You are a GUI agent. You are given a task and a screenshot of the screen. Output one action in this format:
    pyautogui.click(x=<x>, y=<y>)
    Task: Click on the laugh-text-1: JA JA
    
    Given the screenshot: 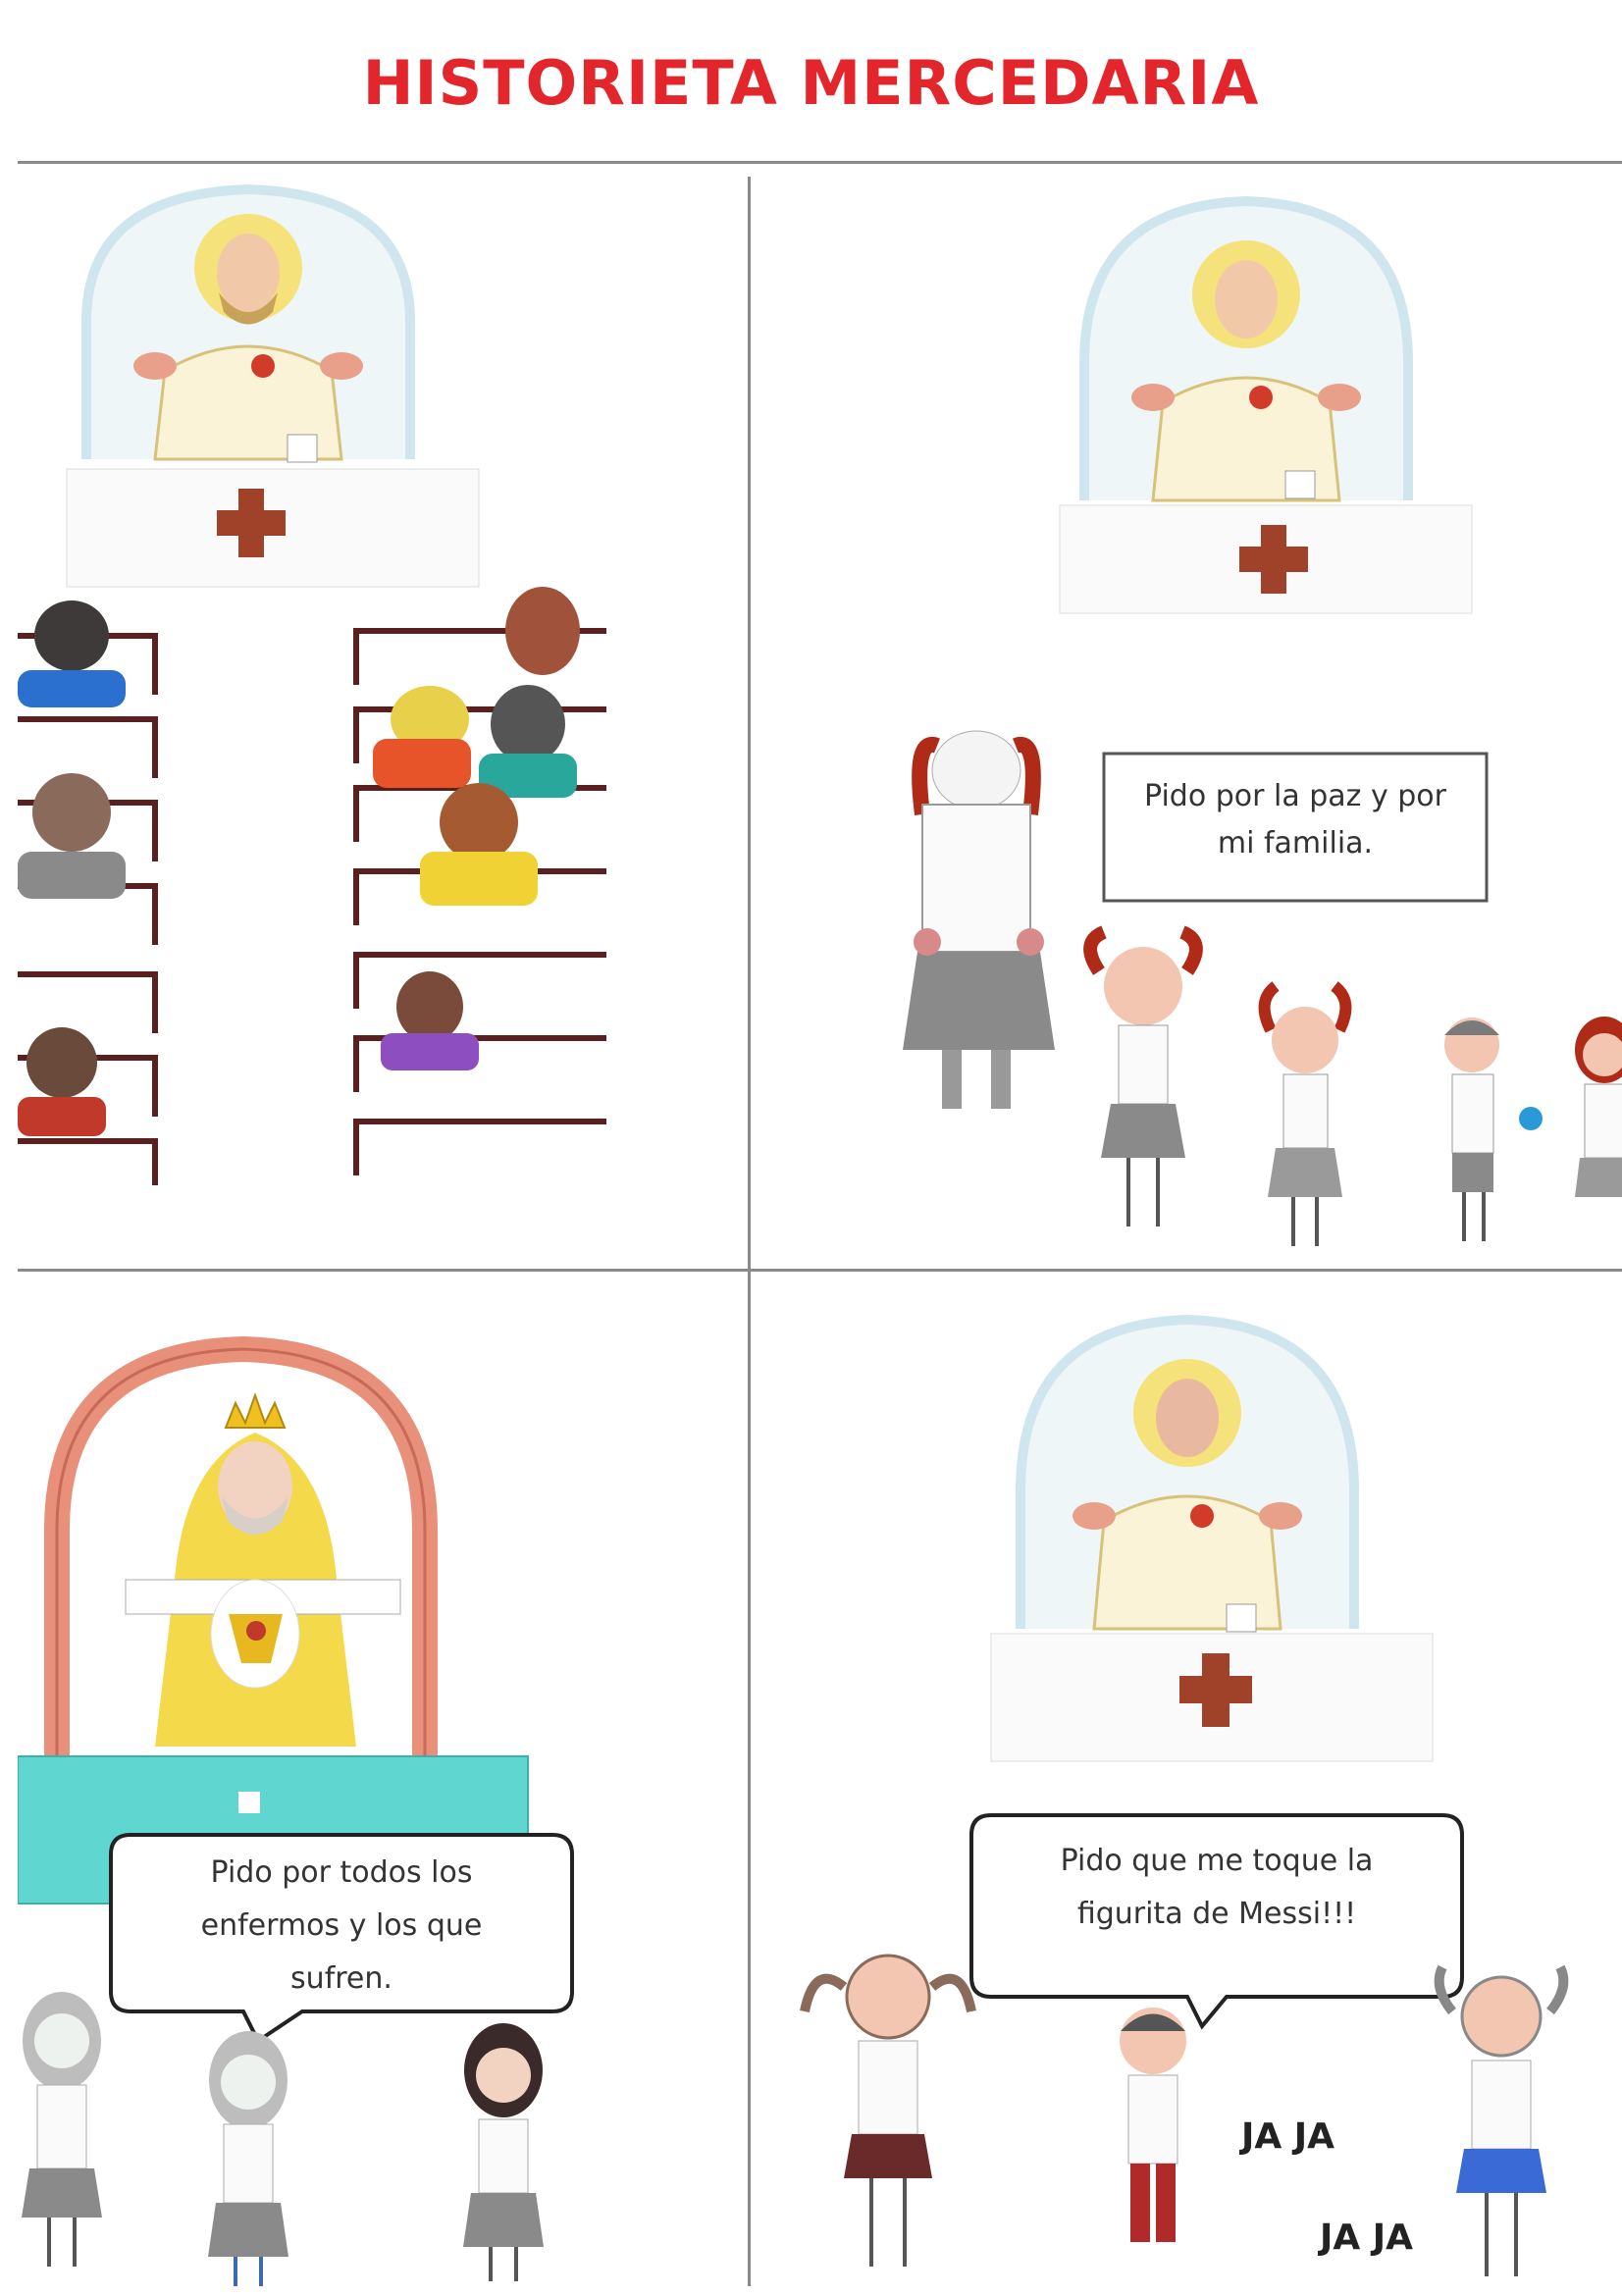 What is the action you would take?
    pyautogui.click(x=1288, y=2136)
    